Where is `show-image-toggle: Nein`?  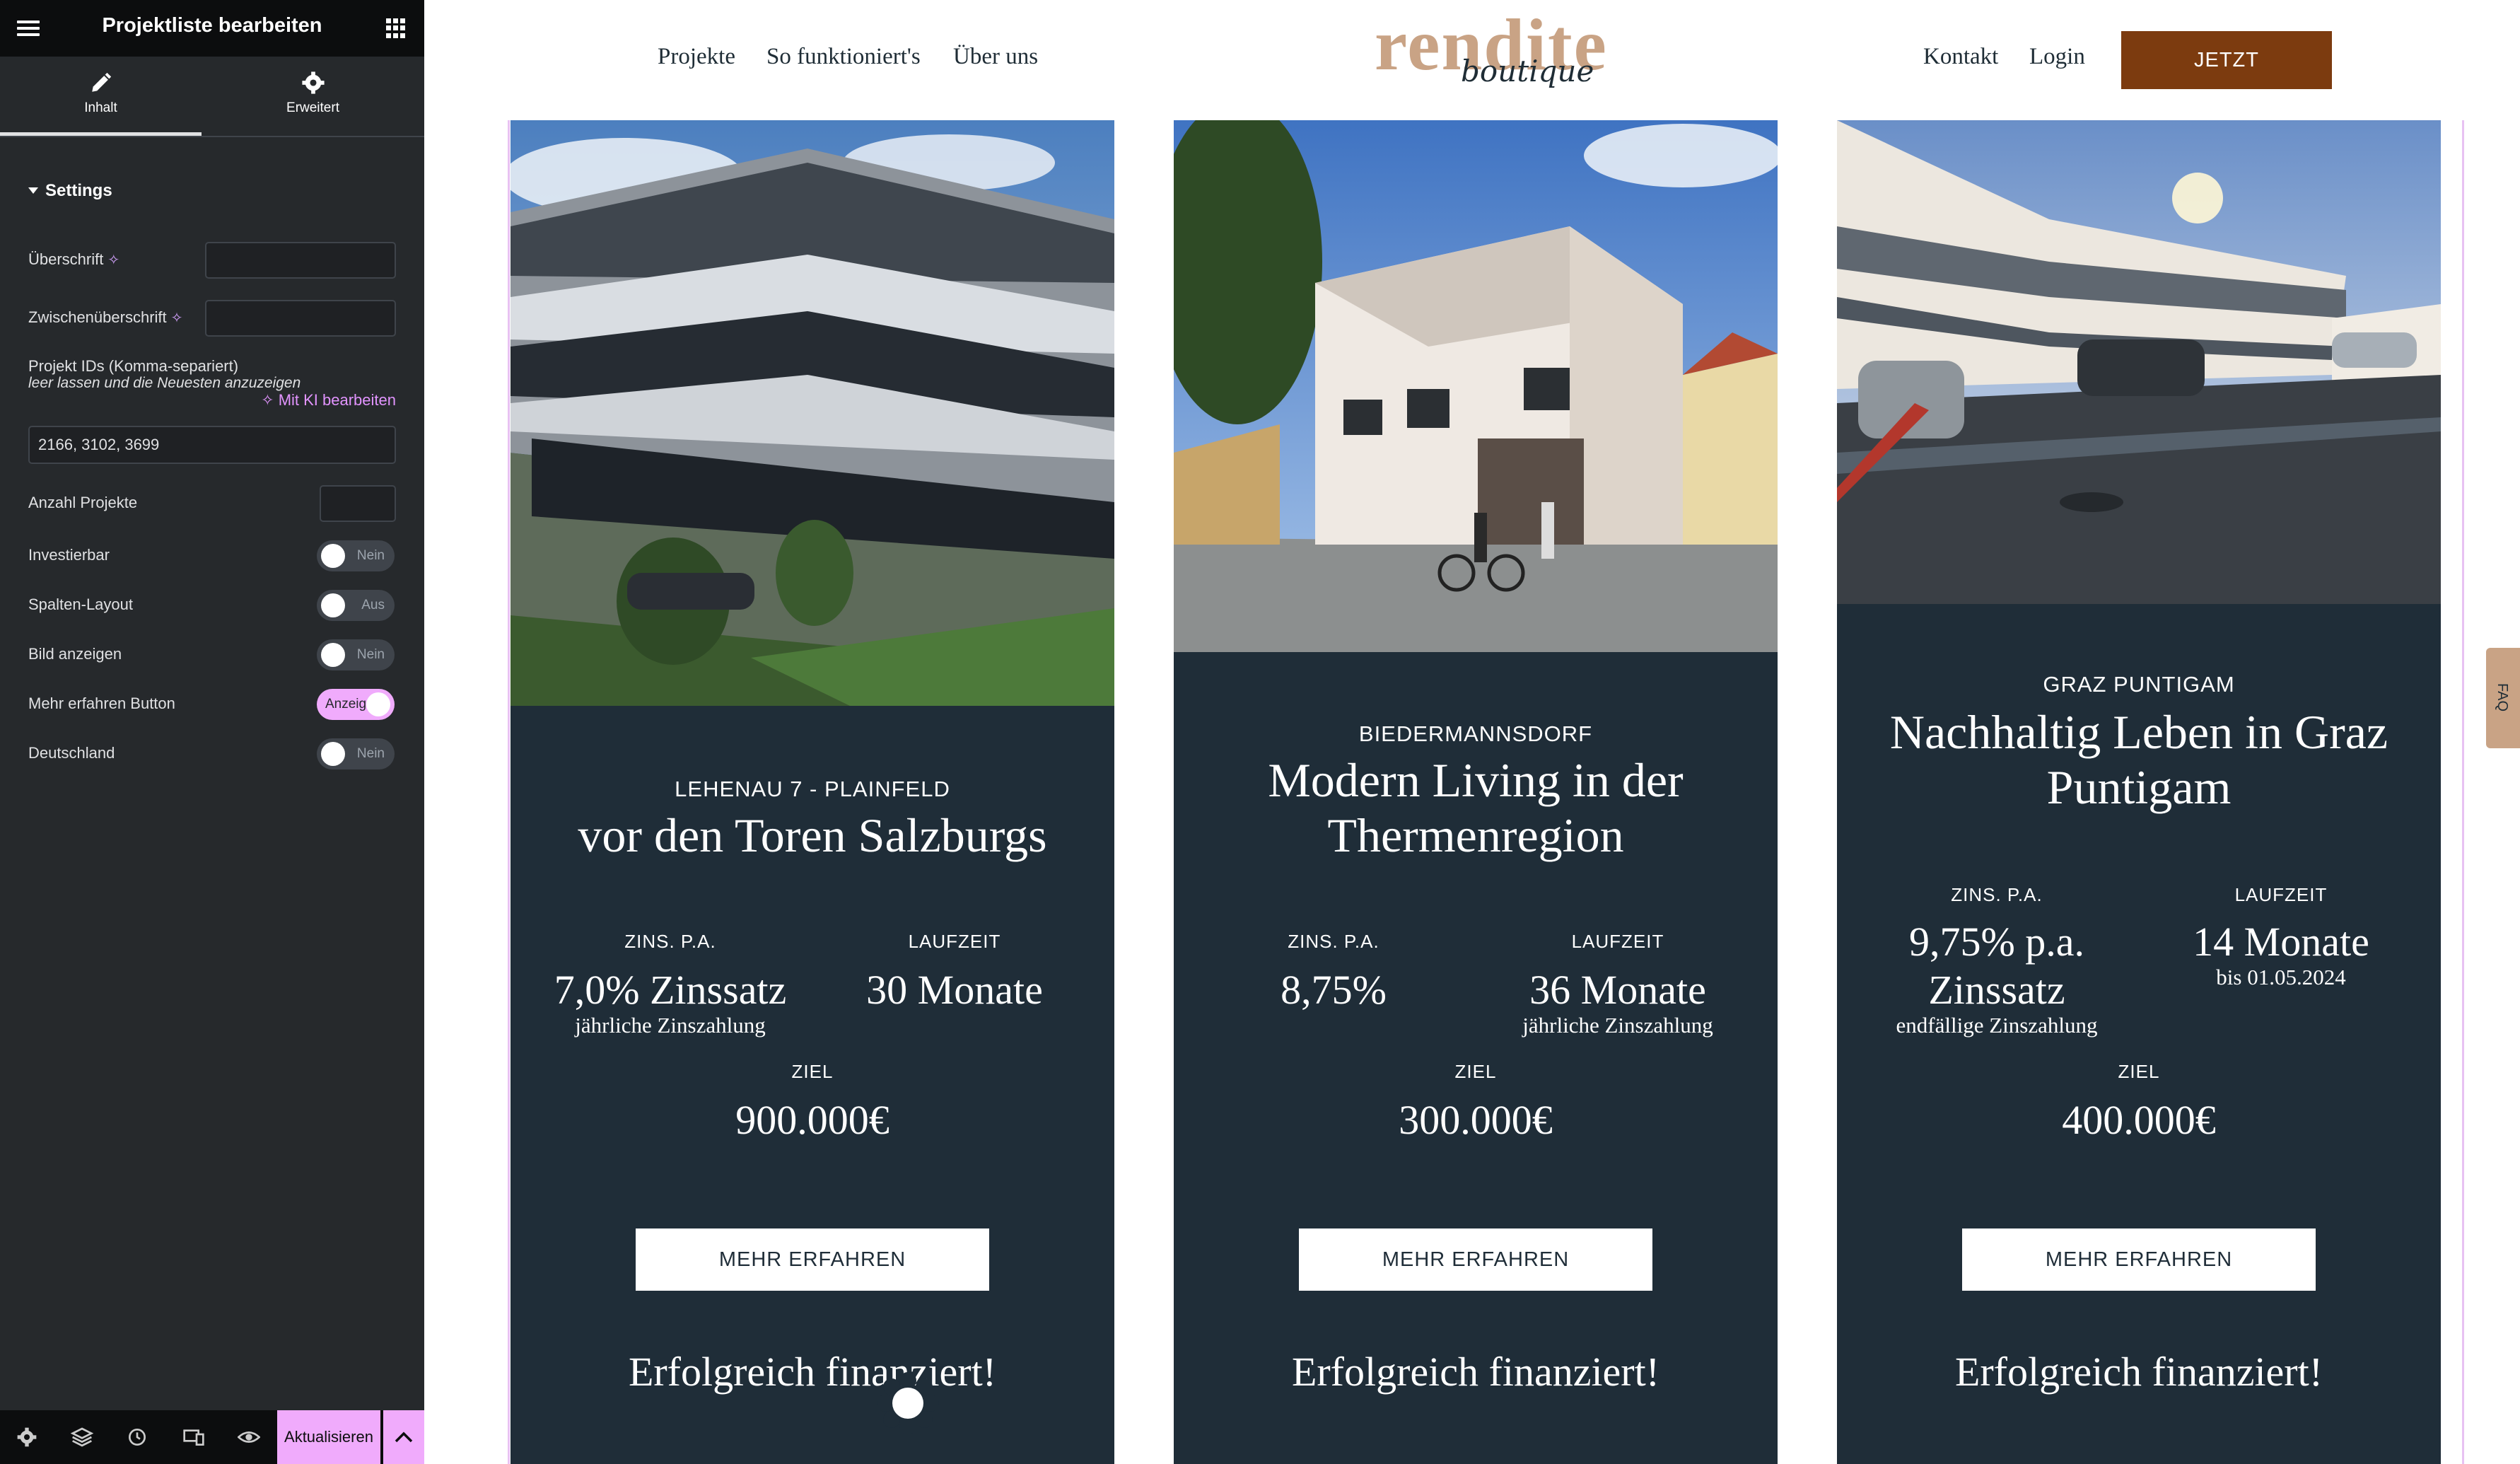 show-image-toggle: Nein is located at coordinates (356, 654).